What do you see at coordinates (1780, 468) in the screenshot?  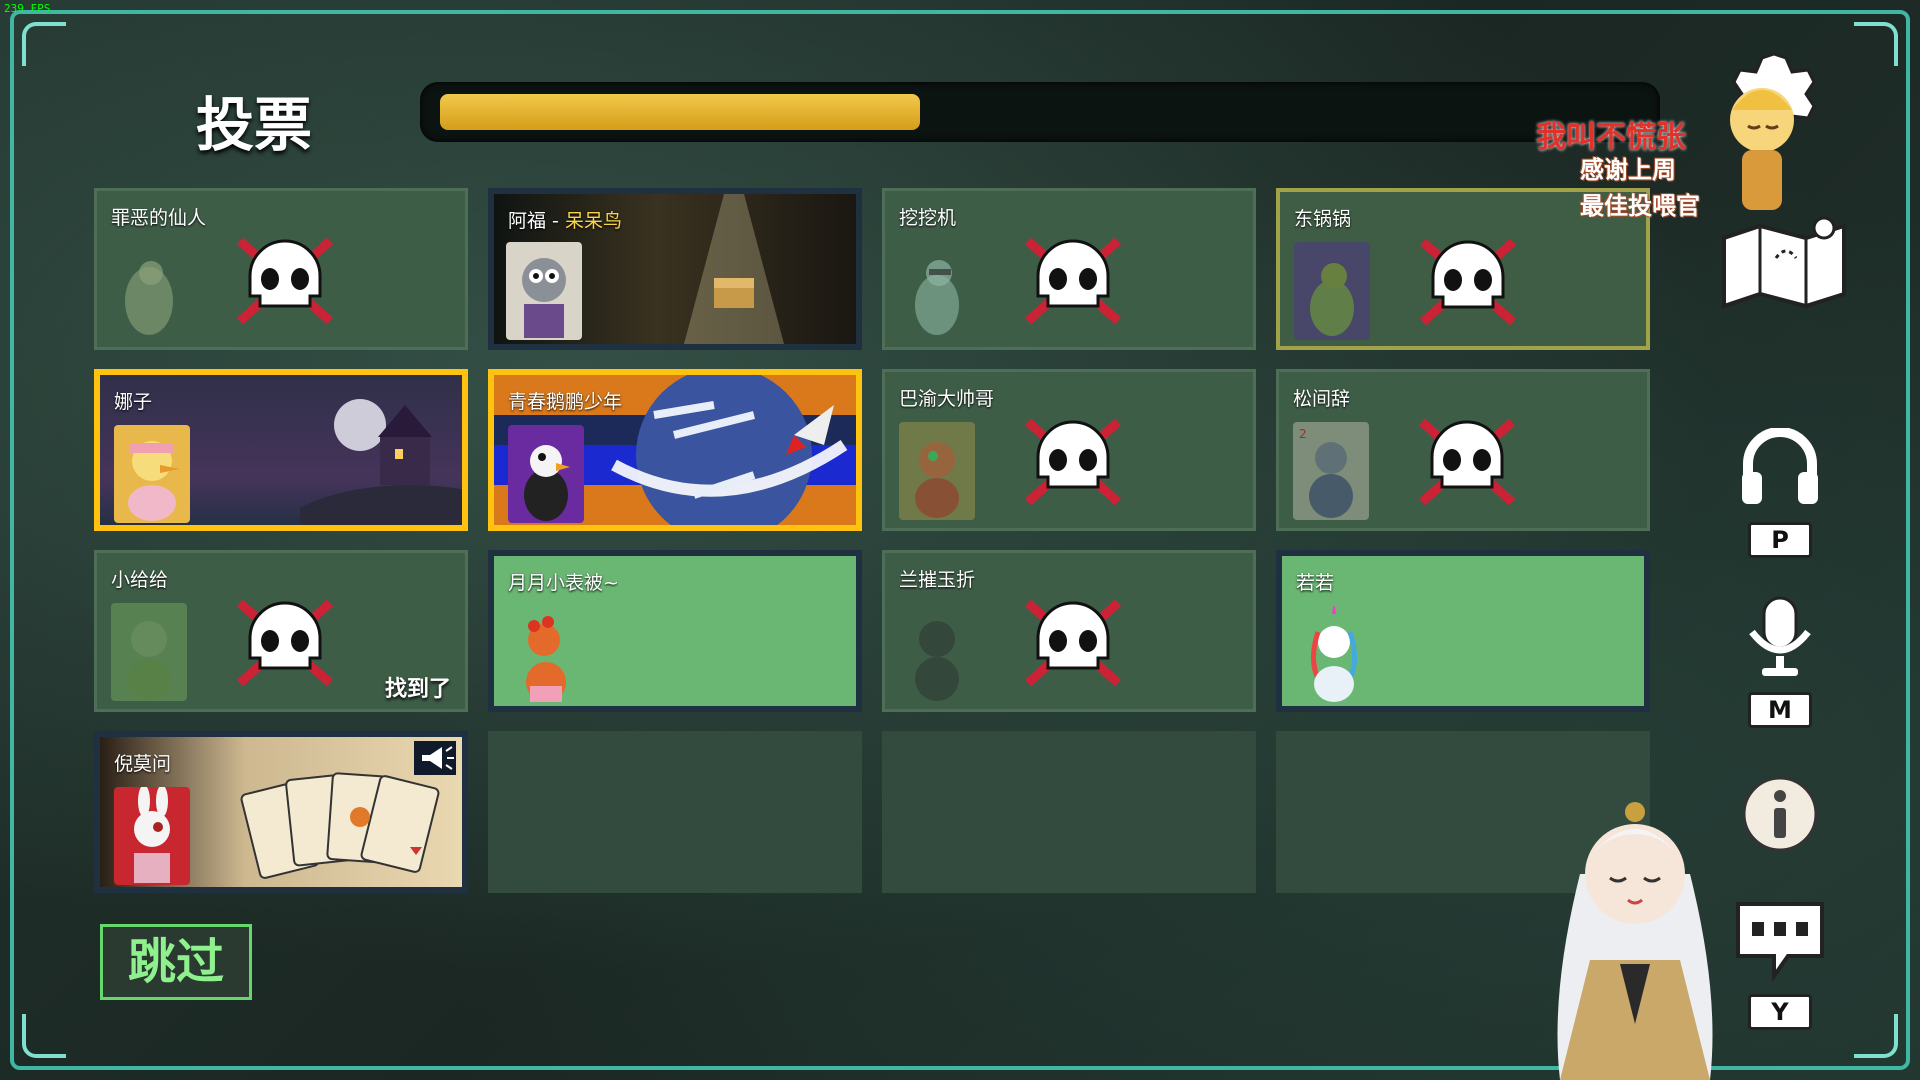 I see `headphones-icon` at bounding box center [1780, 468].